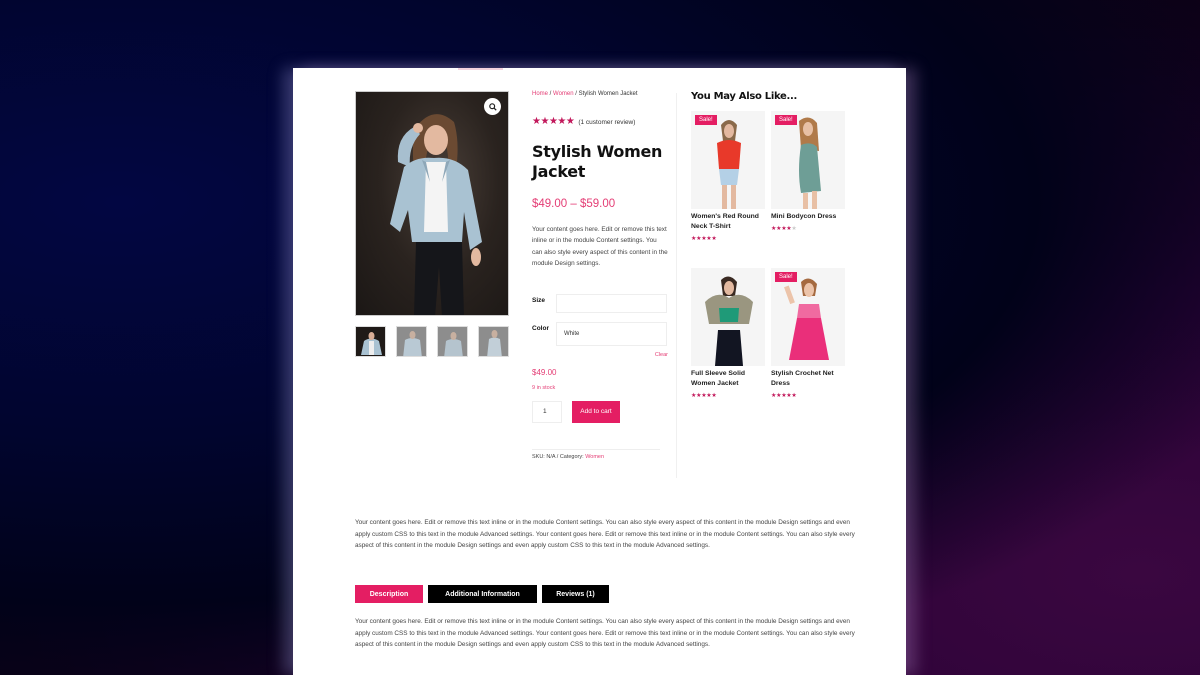 The width and height of the screenshot is (1200, 675). I want to click on breadcrumb-women: Women, so click(563, 94).